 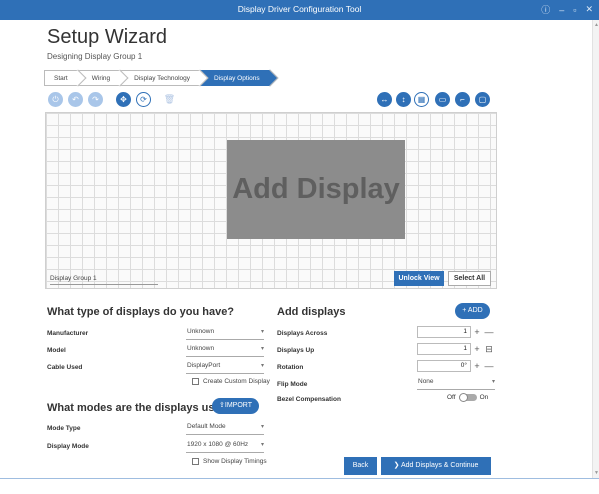 I want to click on add-display-placeholder: Add Display, so click(x=316, y=189).